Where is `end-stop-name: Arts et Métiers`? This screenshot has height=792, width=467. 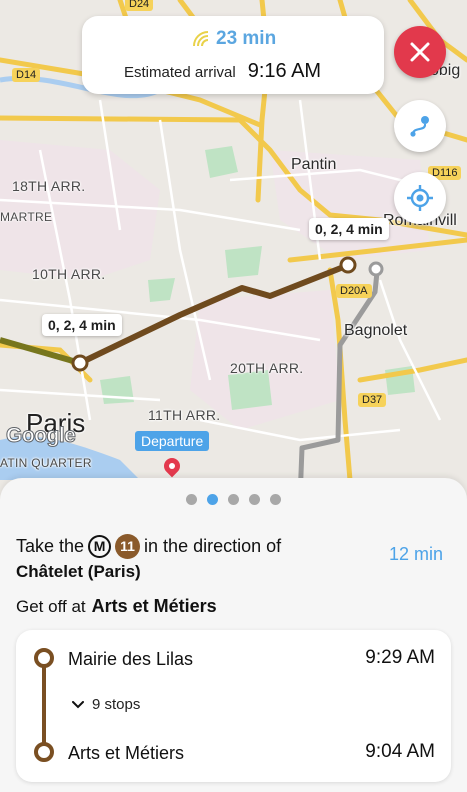
end-stop-name: Arts et Métiers is located at coordinates (126, 753).